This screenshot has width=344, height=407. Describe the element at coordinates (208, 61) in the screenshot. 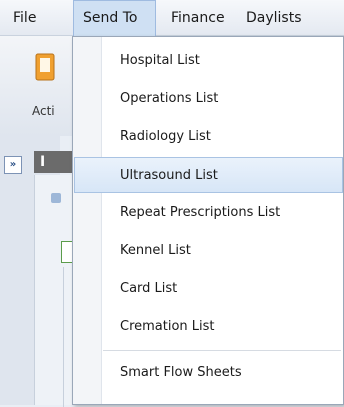

I see `menu-item-hospital-list: Hospital List` at that location.